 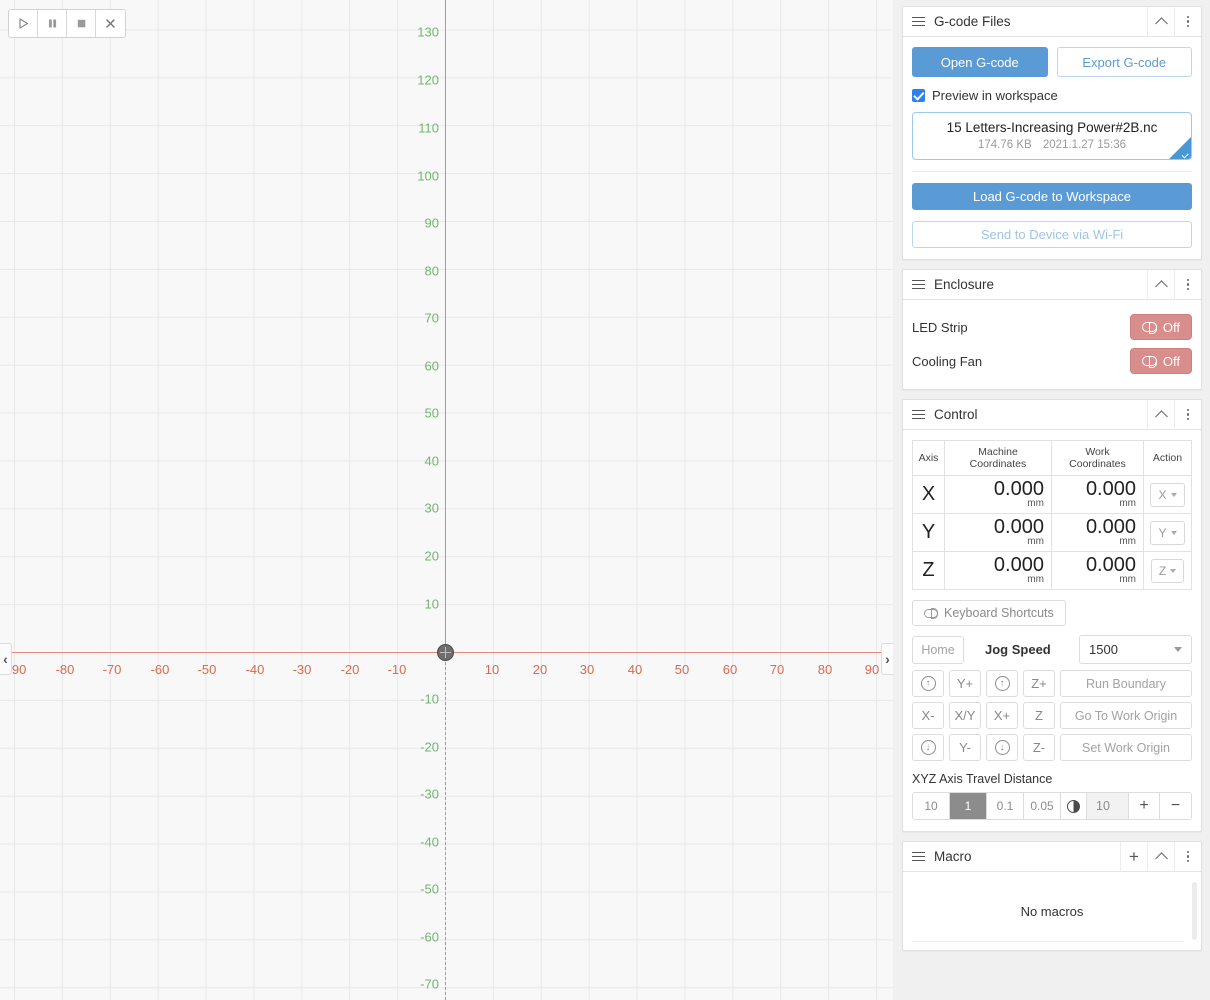 I want to click on jog-down-right: ↓, so click(x=1002, y=747).